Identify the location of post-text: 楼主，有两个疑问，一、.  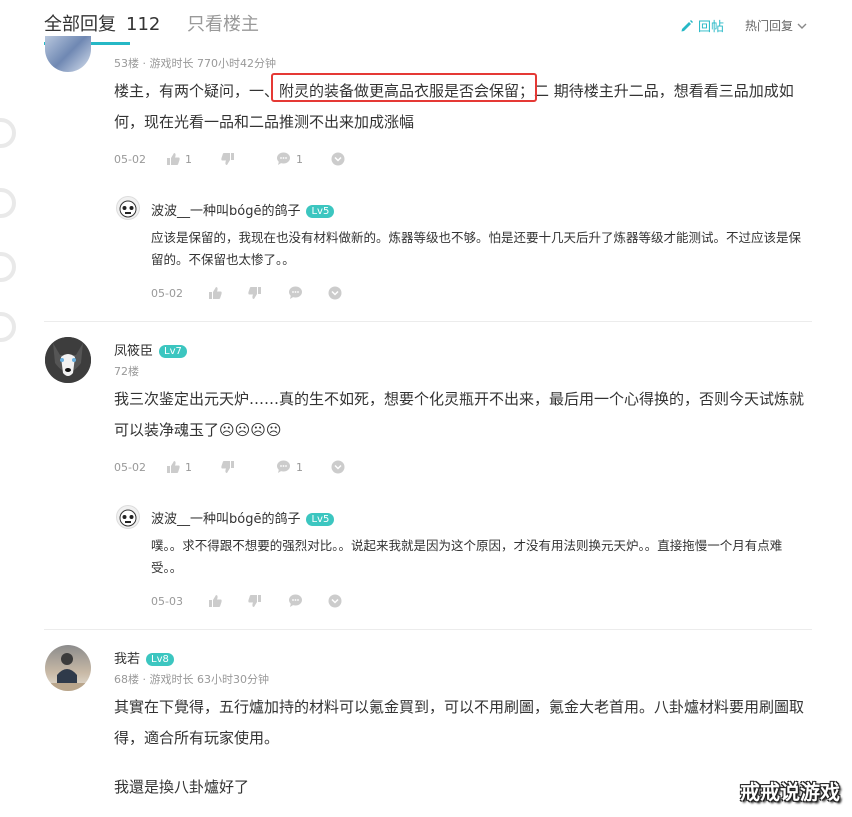
(197, 91).